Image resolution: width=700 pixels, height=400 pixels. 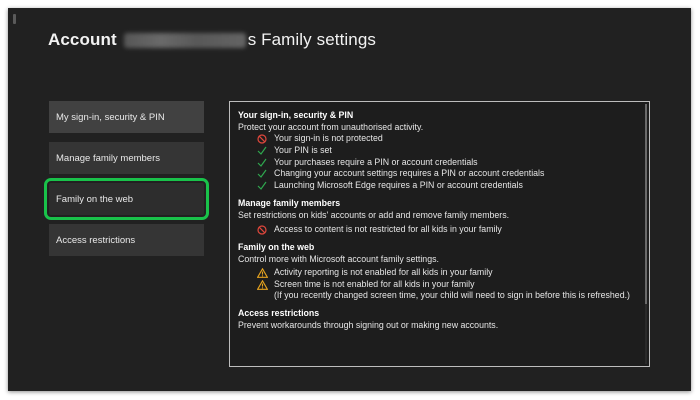 I want to click on section-title: Access restrictions, so click(x=279, y=313).